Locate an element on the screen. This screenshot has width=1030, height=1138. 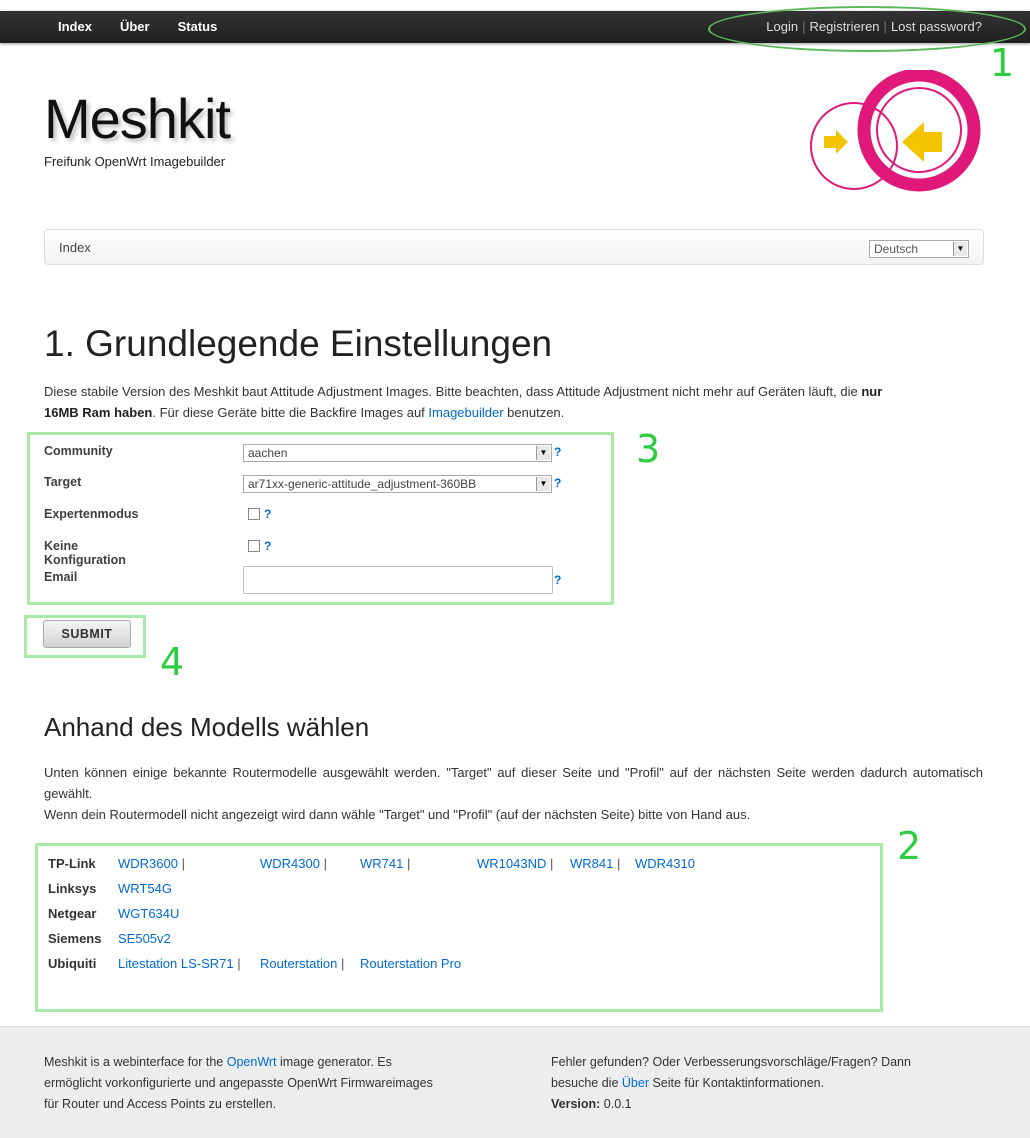
nav-uber: Über is located at coordinates (135, 27).